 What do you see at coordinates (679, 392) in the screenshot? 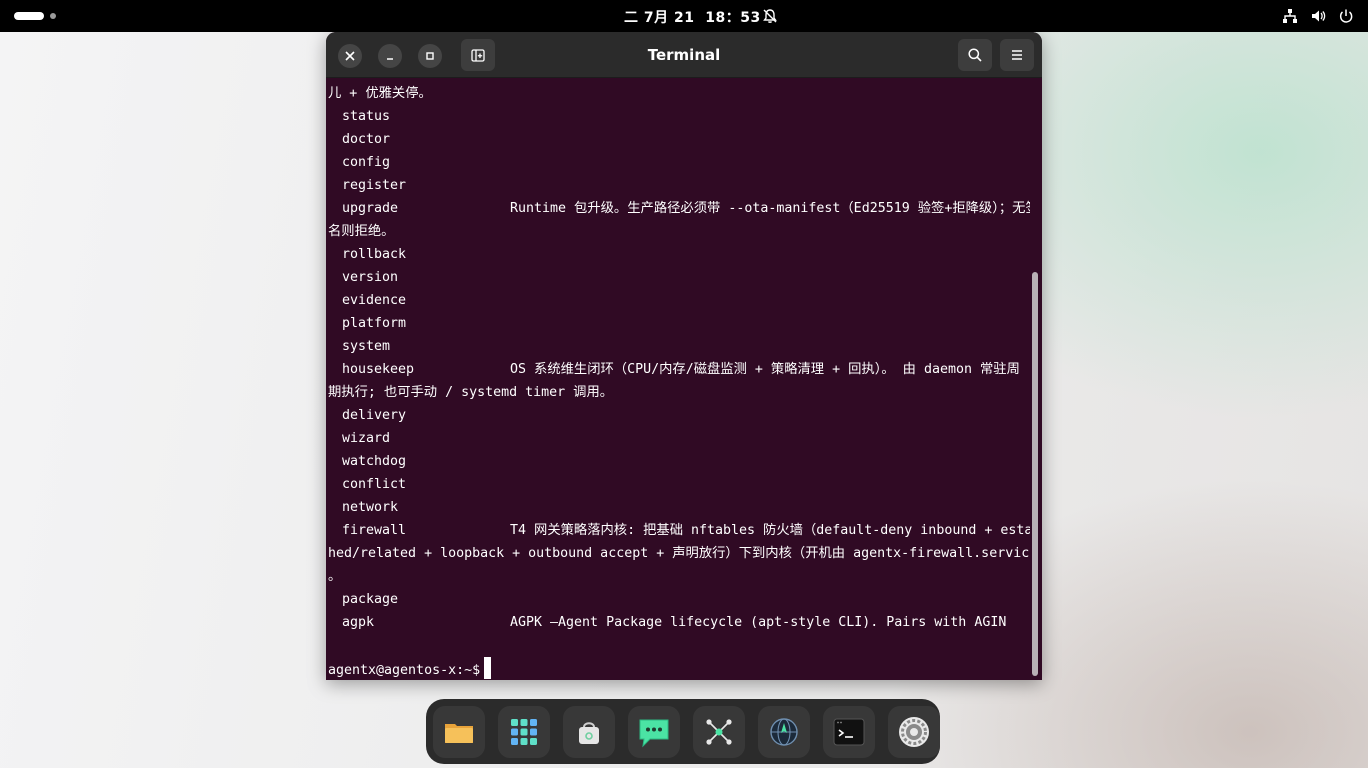
I see `terminal-line: 期执行; 也可手动 / systemd timer 调用。` at bounding box center [679, 392].